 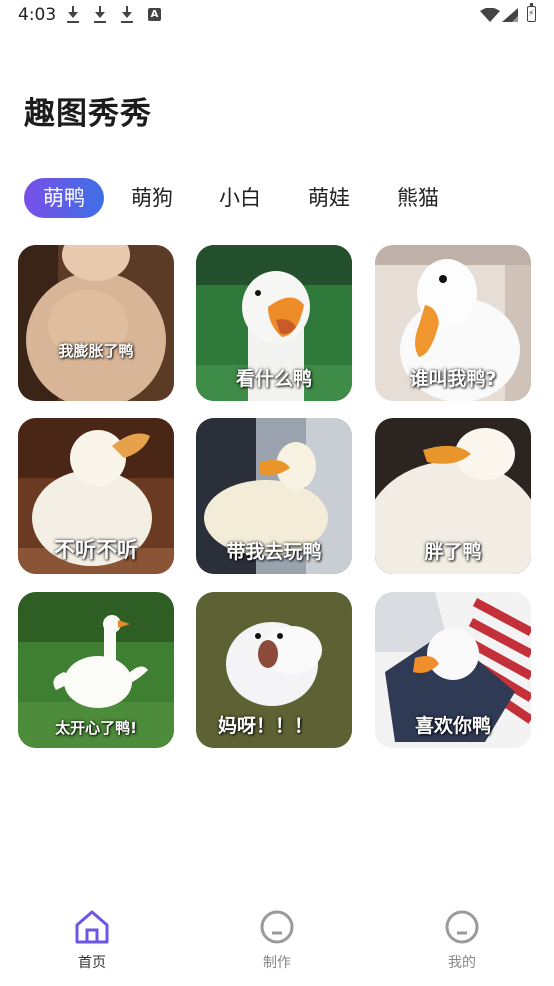 What do you see at coordinates (96, 351) in the screenshot?
I see `meme-caption: 我膨胀了鸭` at bounding box center [96, 351].